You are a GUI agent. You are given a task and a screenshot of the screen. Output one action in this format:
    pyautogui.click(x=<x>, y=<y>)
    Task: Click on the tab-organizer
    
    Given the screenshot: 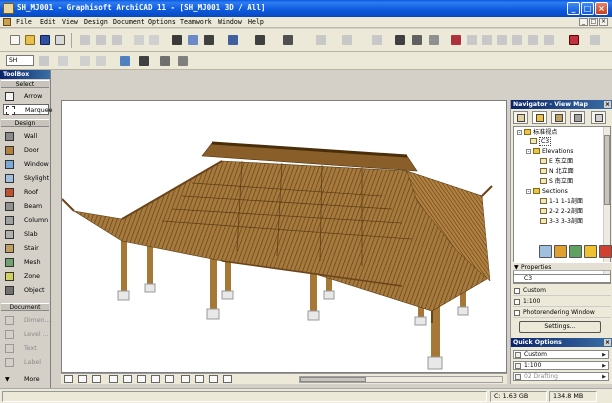 What is the action you would take?
    pyautogui.click(x=598, y=117)
    